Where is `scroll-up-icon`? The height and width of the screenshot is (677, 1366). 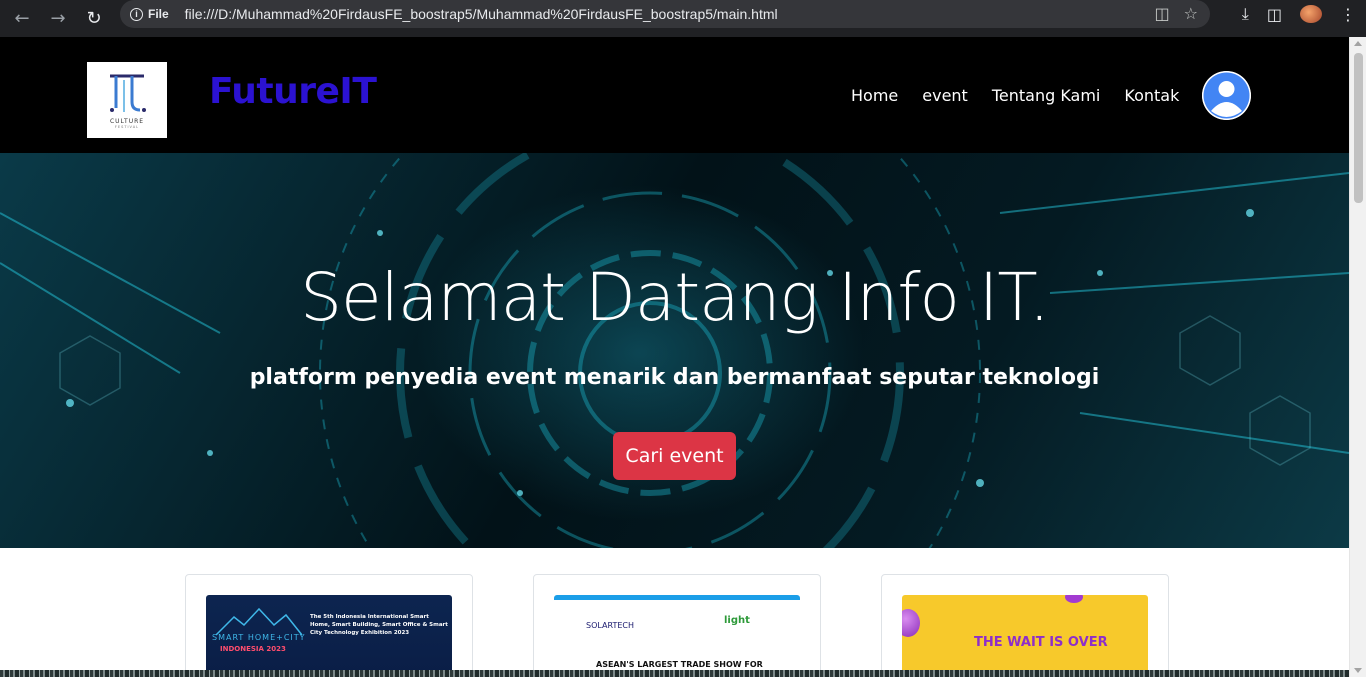
scroll-up-icon is located at coordinates (1358, 43).